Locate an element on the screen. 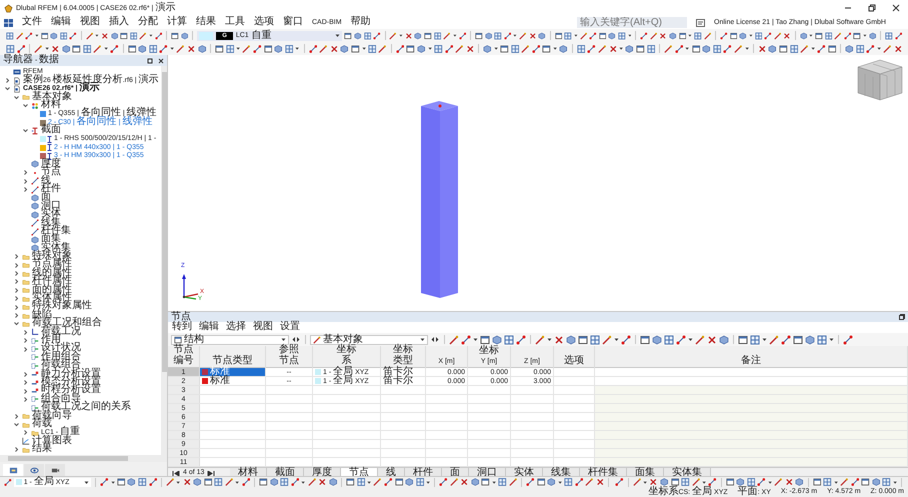  first-page-icon is located at coordinates (176, 473).